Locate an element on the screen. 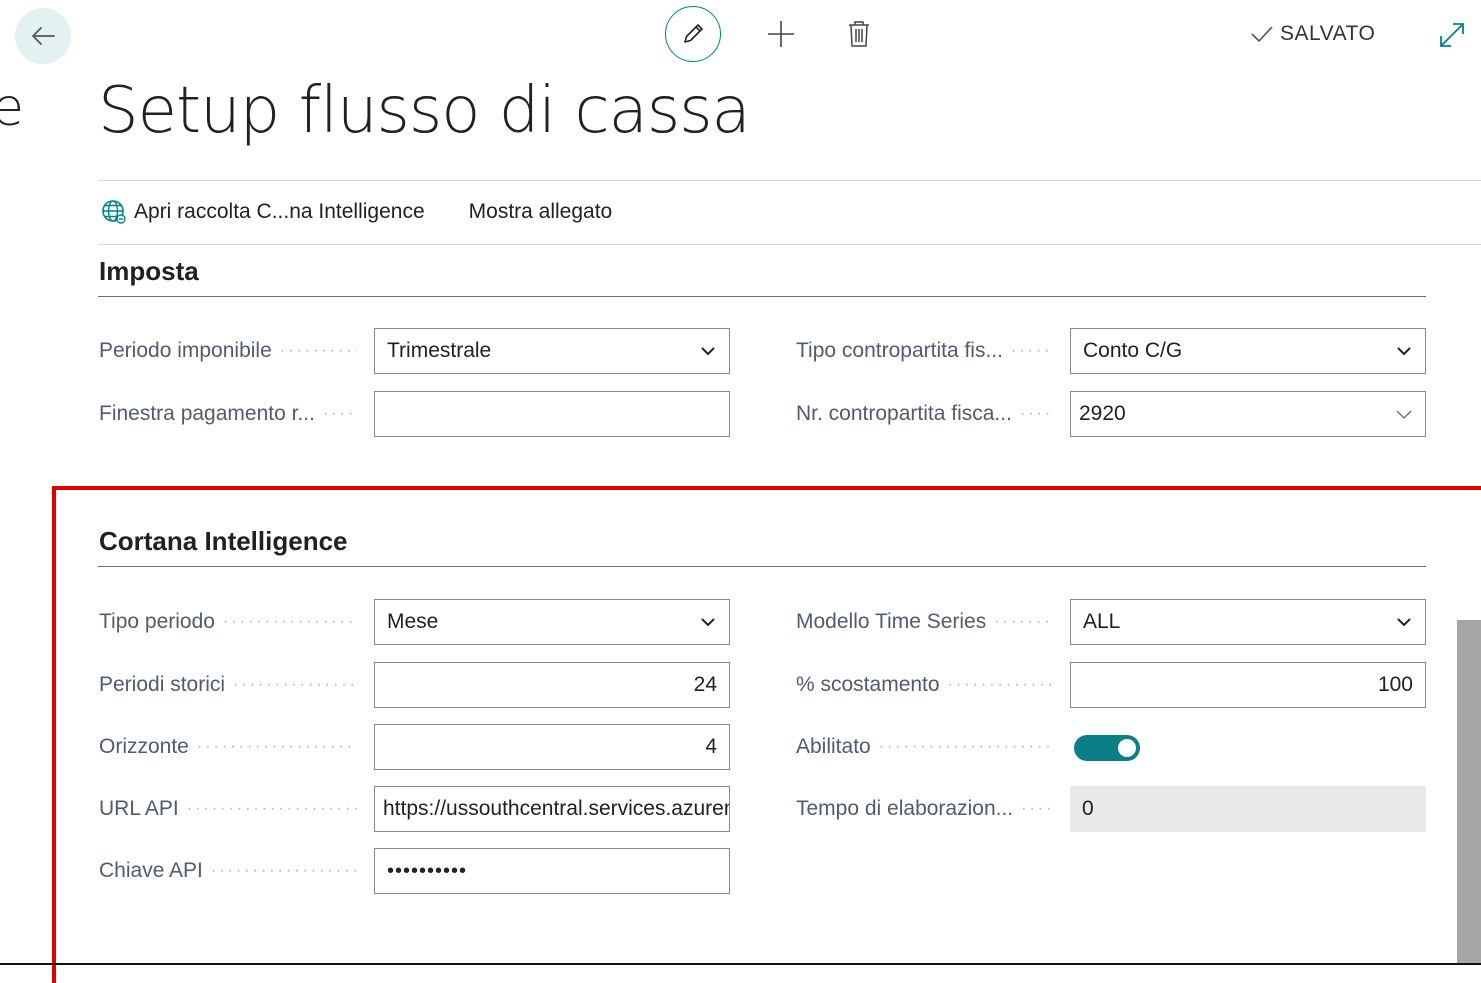 This screenshot has height=983, width=1481. page-title: Setup flusso di cassa is located at coordinates (424, 111).